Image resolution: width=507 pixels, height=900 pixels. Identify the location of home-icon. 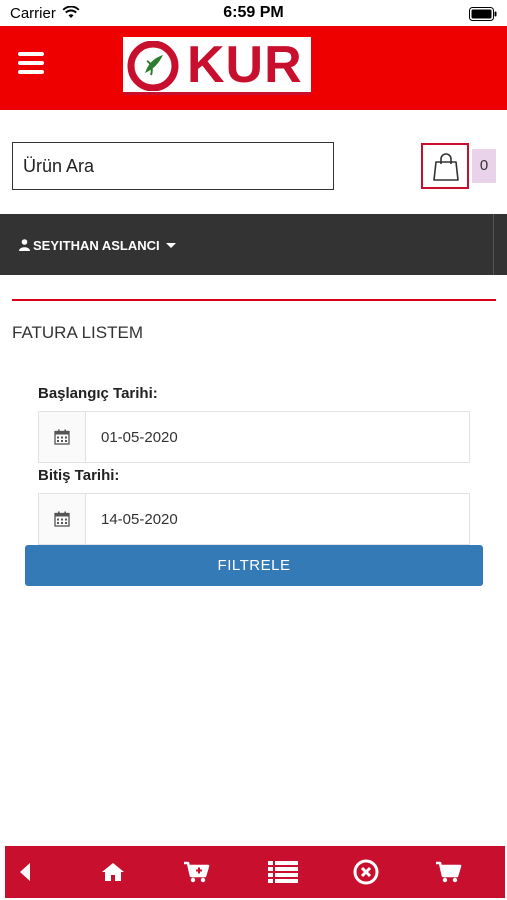
(113, 872).